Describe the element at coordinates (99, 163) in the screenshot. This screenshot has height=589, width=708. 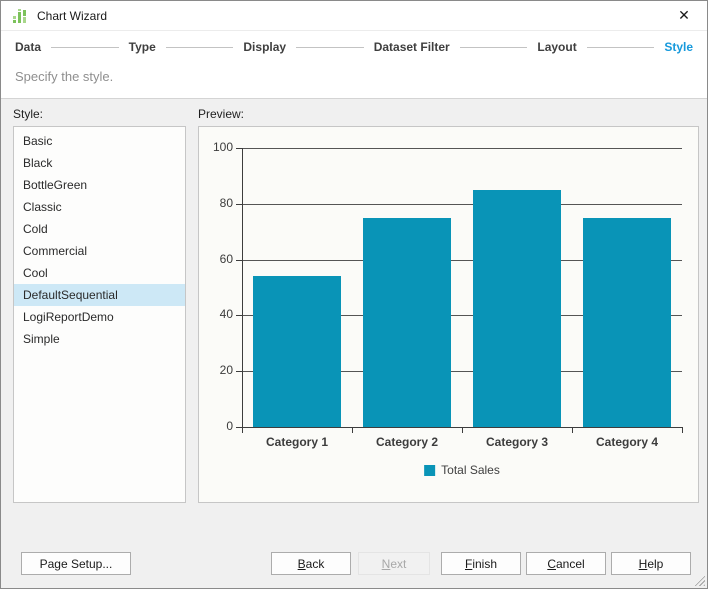
I see `style-option-black: Black` at that location.